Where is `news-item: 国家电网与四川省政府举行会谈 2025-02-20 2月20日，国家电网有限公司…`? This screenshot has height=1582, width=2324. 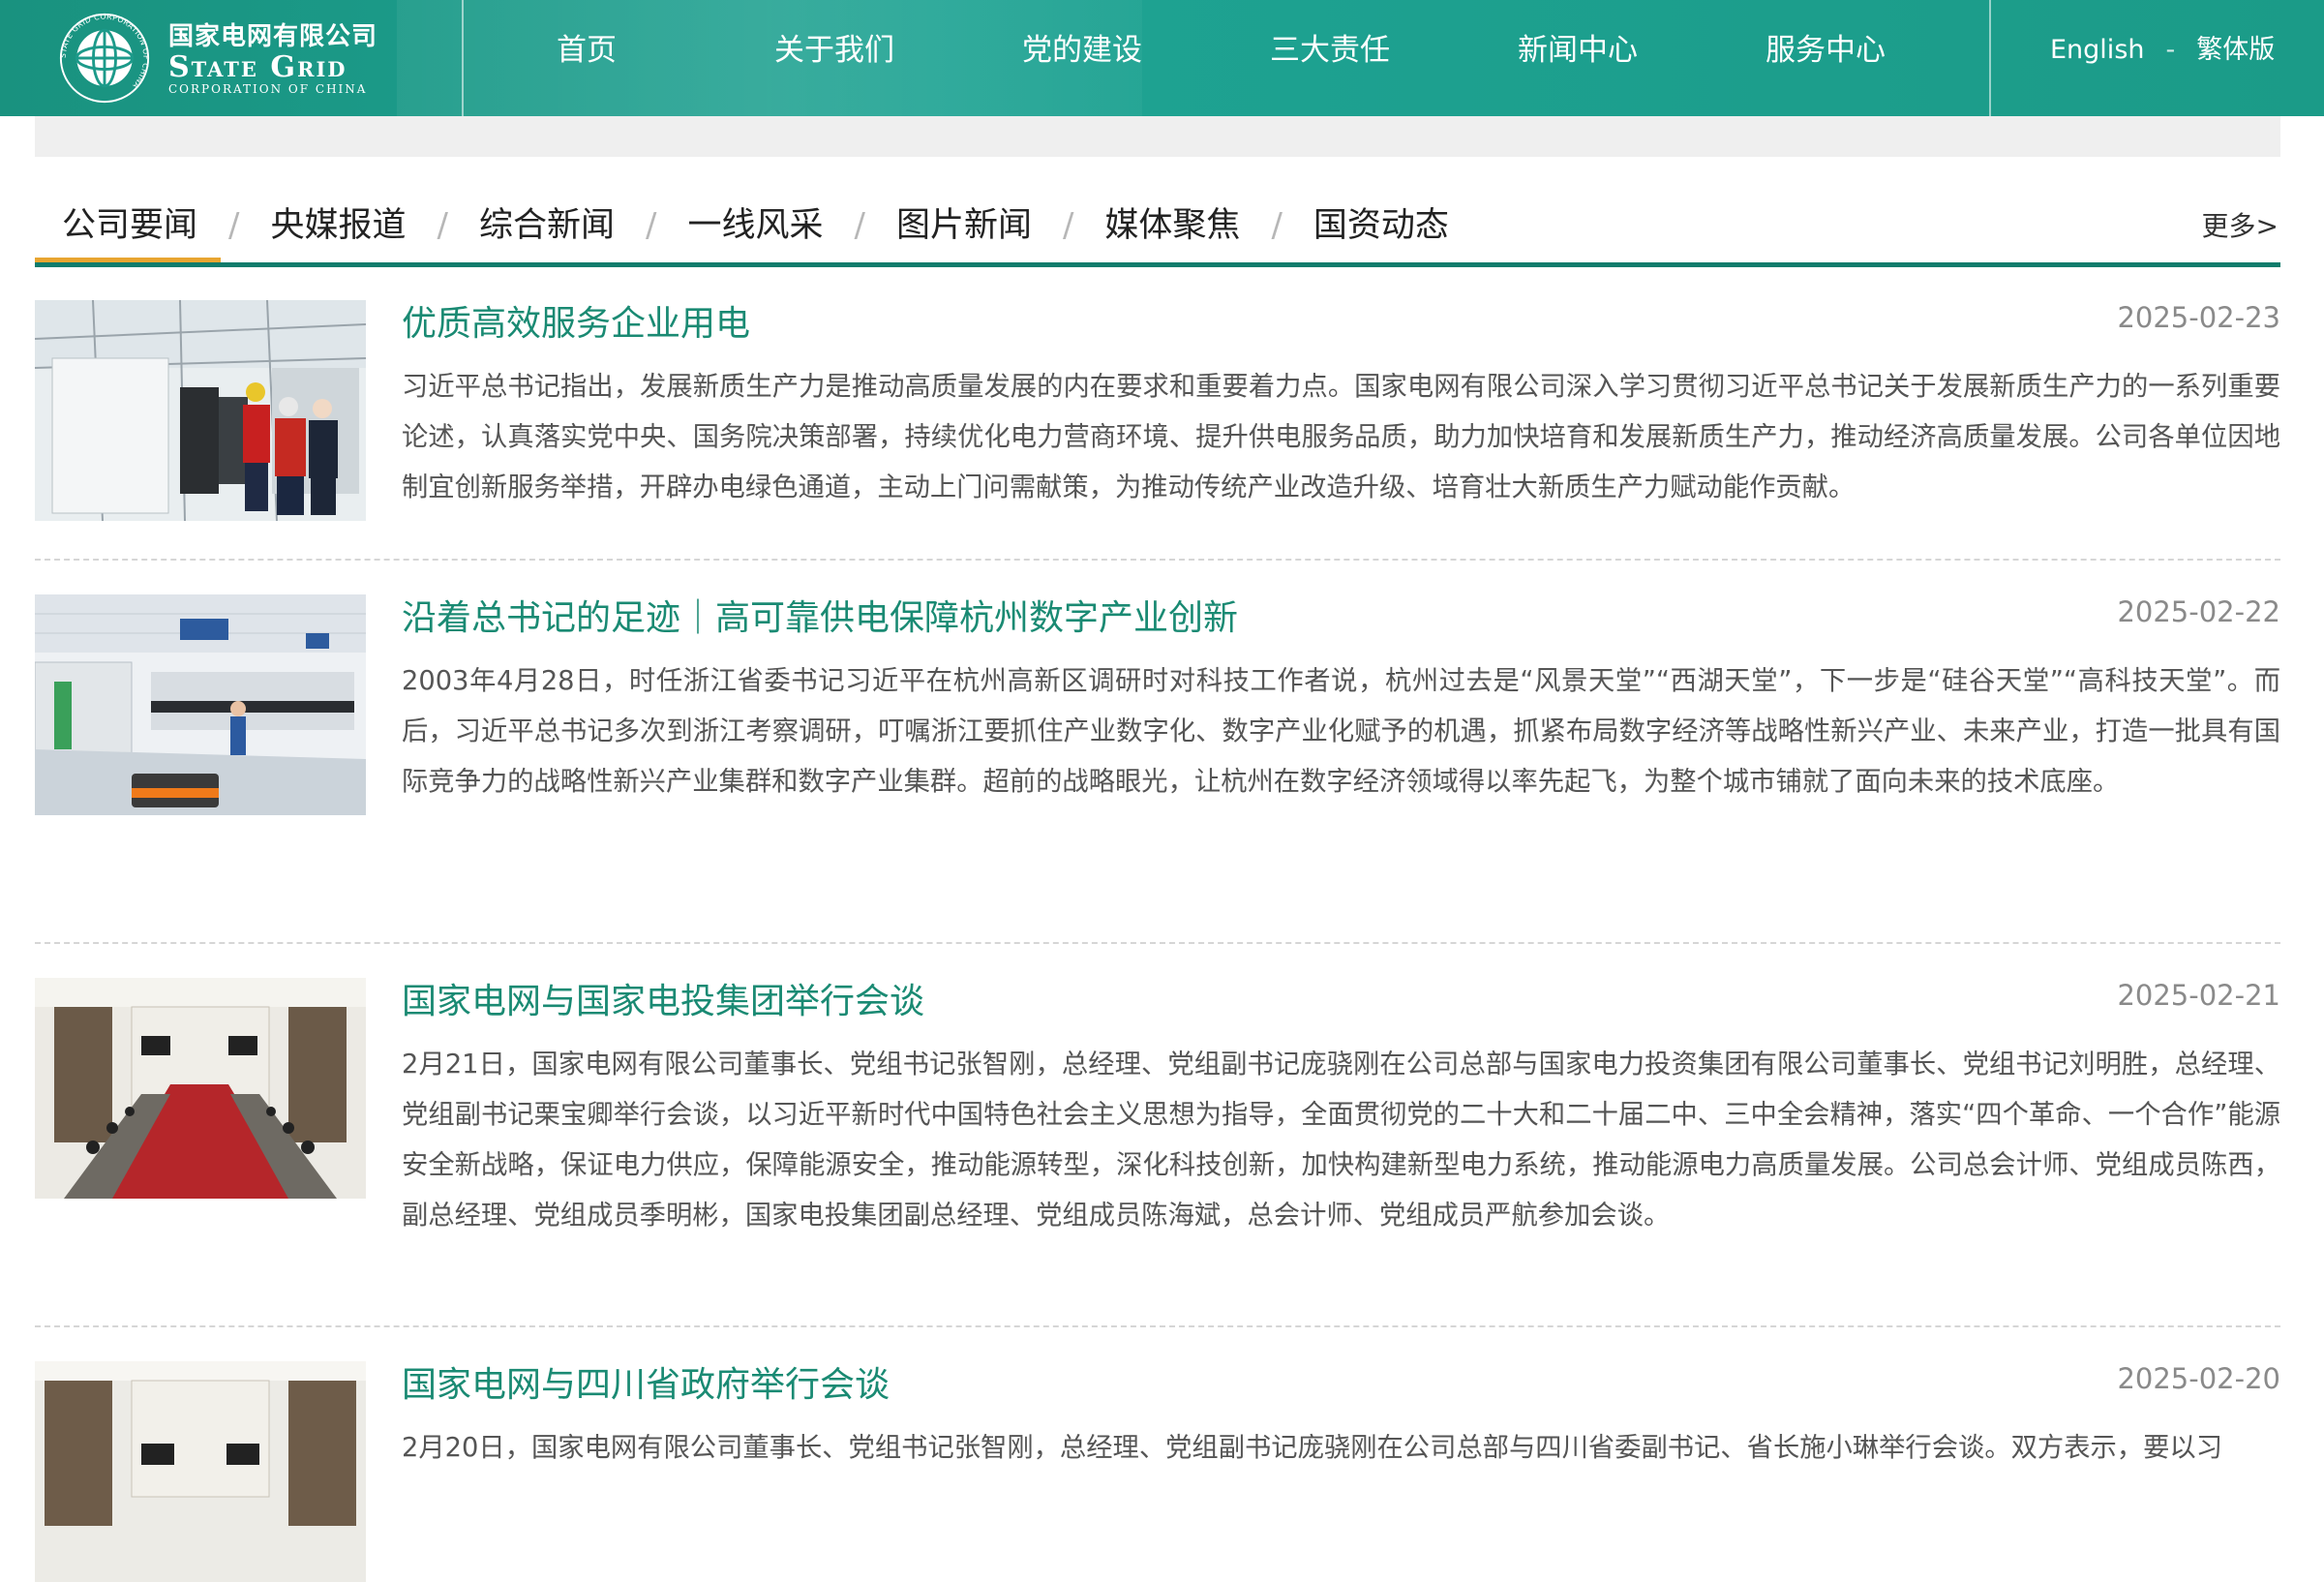
news-item: 国家电网与四川省政府举行会谈 2025-02-20 2月20日，国家电网有限公司… is located at coordinates (1157, 1471).